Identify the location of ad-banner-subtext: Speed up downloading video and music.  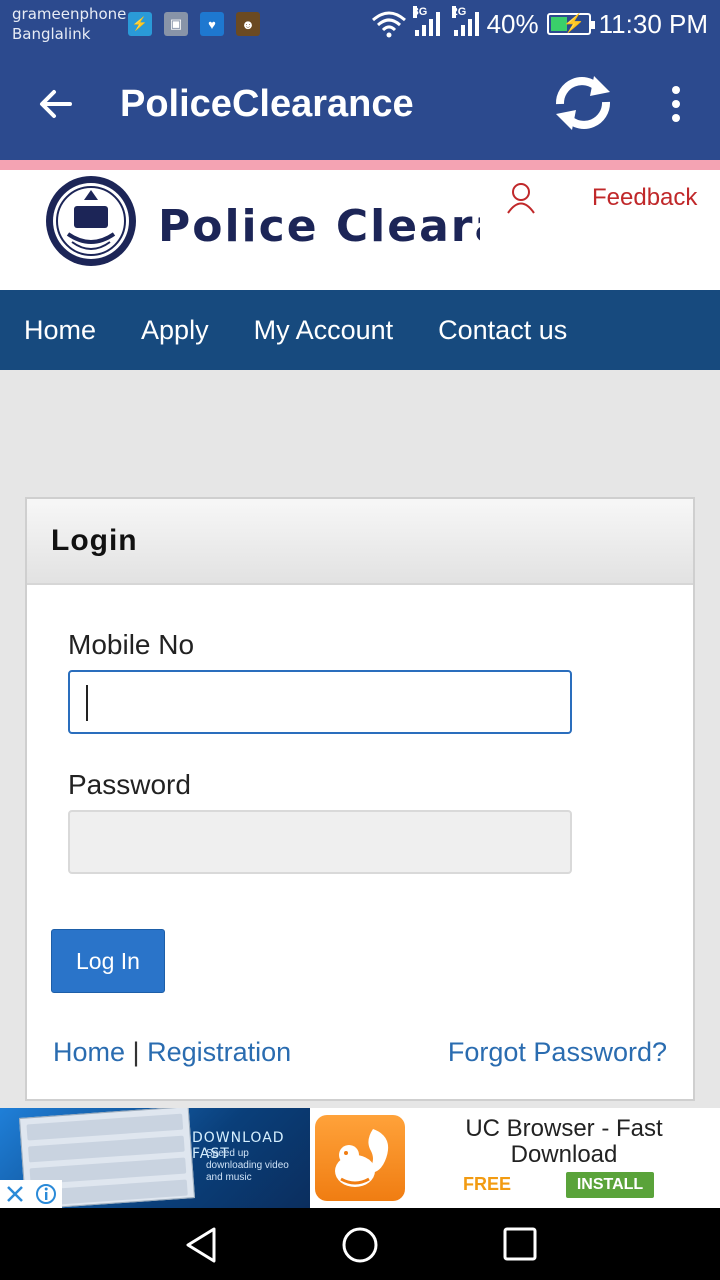
(247, 1165).